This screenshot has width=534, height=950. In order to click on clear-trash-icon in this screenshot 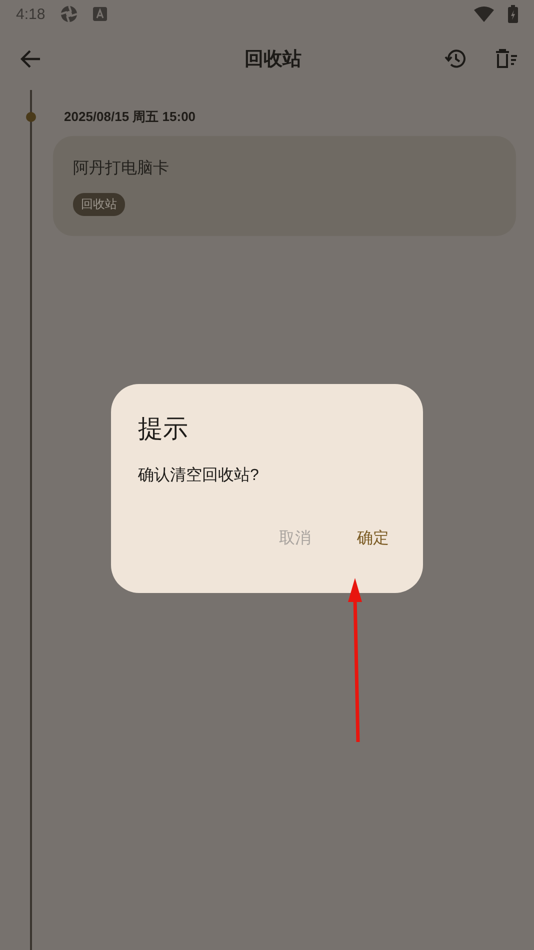, I will do `click(506, 59)`.